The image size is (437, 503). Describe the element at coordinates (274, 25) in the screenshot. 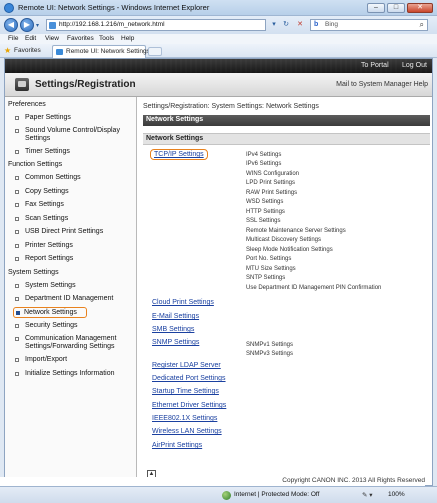

I see `address-dropdown-icon: ▾` at that location.